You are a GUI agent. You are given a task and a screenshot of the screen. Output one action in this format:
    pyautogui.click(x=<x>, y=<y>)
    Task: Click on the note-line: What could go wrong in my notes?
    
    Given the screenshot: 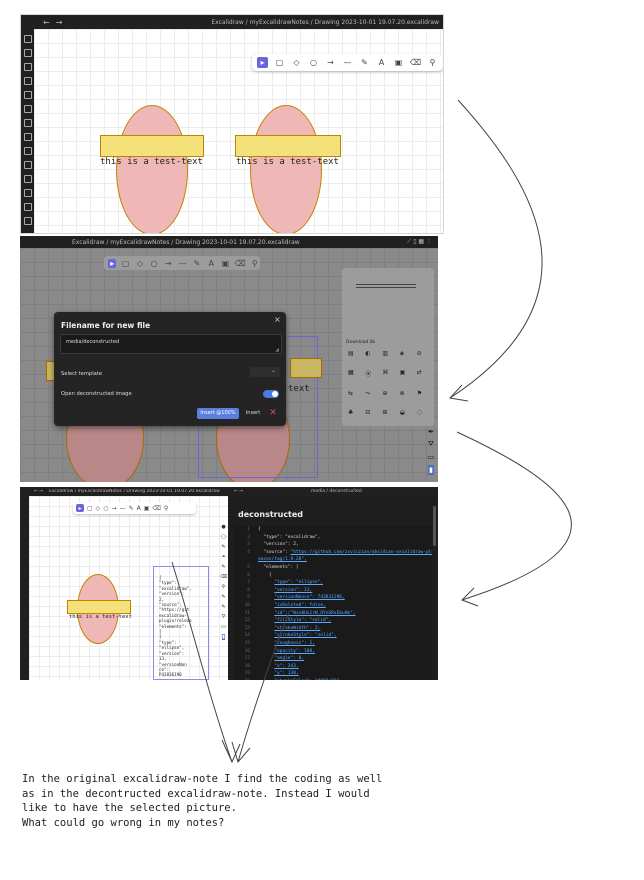 What is the action you would take?
    pyautogui.click(x=123, y=822)
    